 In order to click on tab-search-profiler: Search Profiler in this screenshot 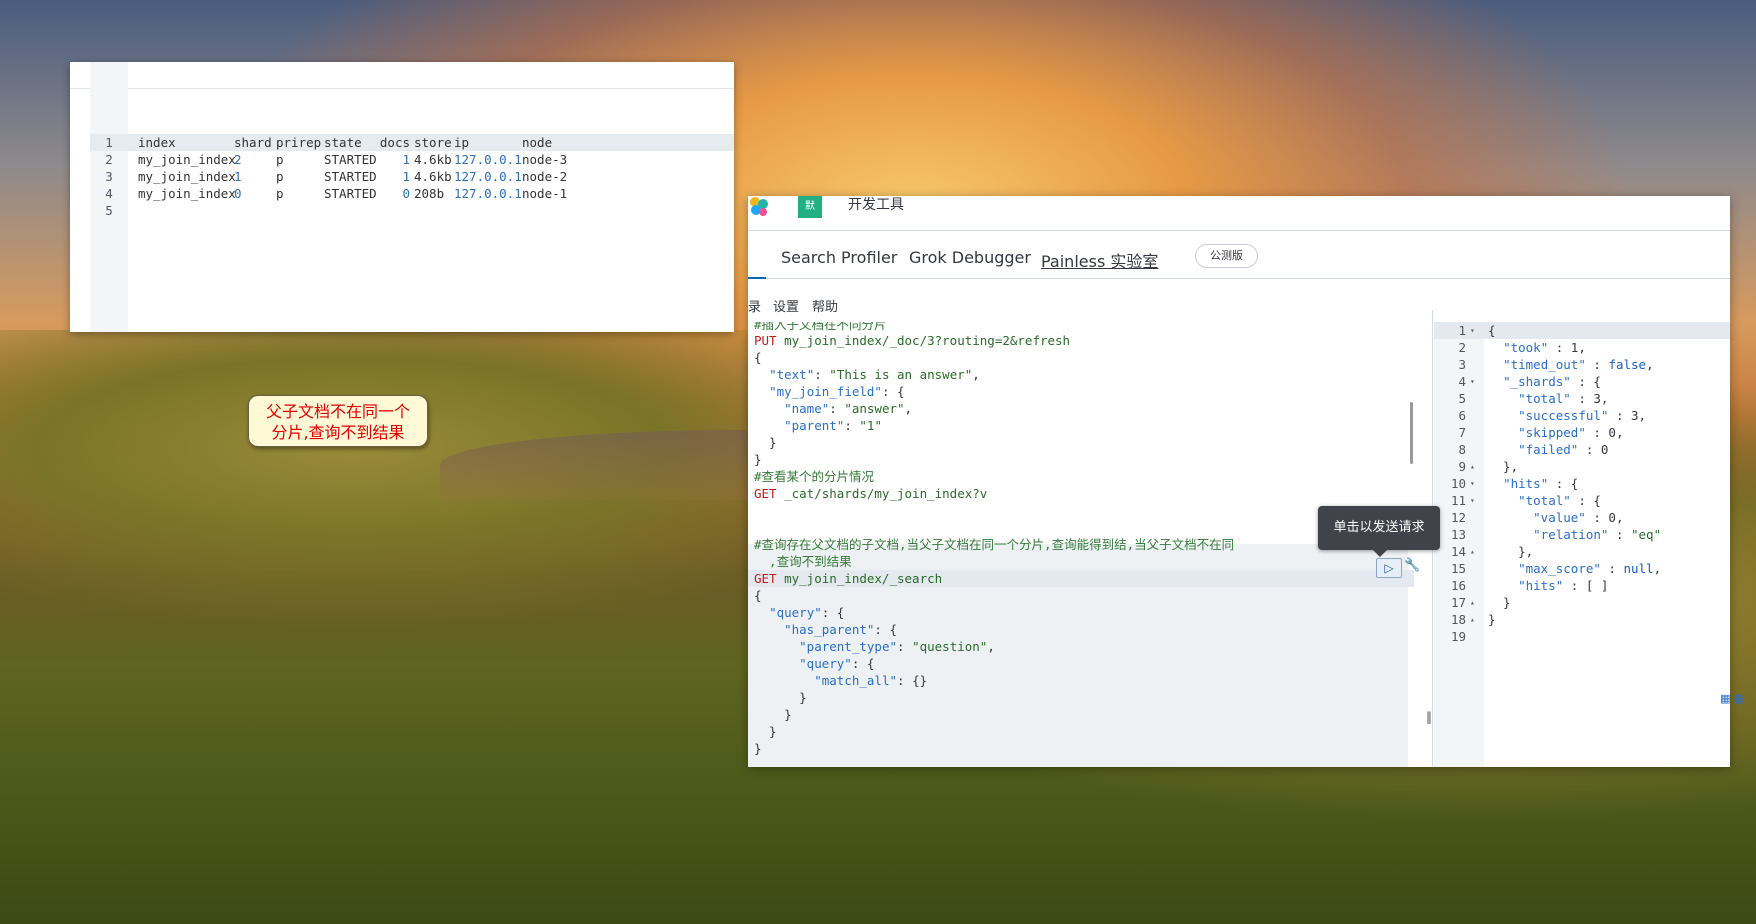, I will do `click(839, 257)`.